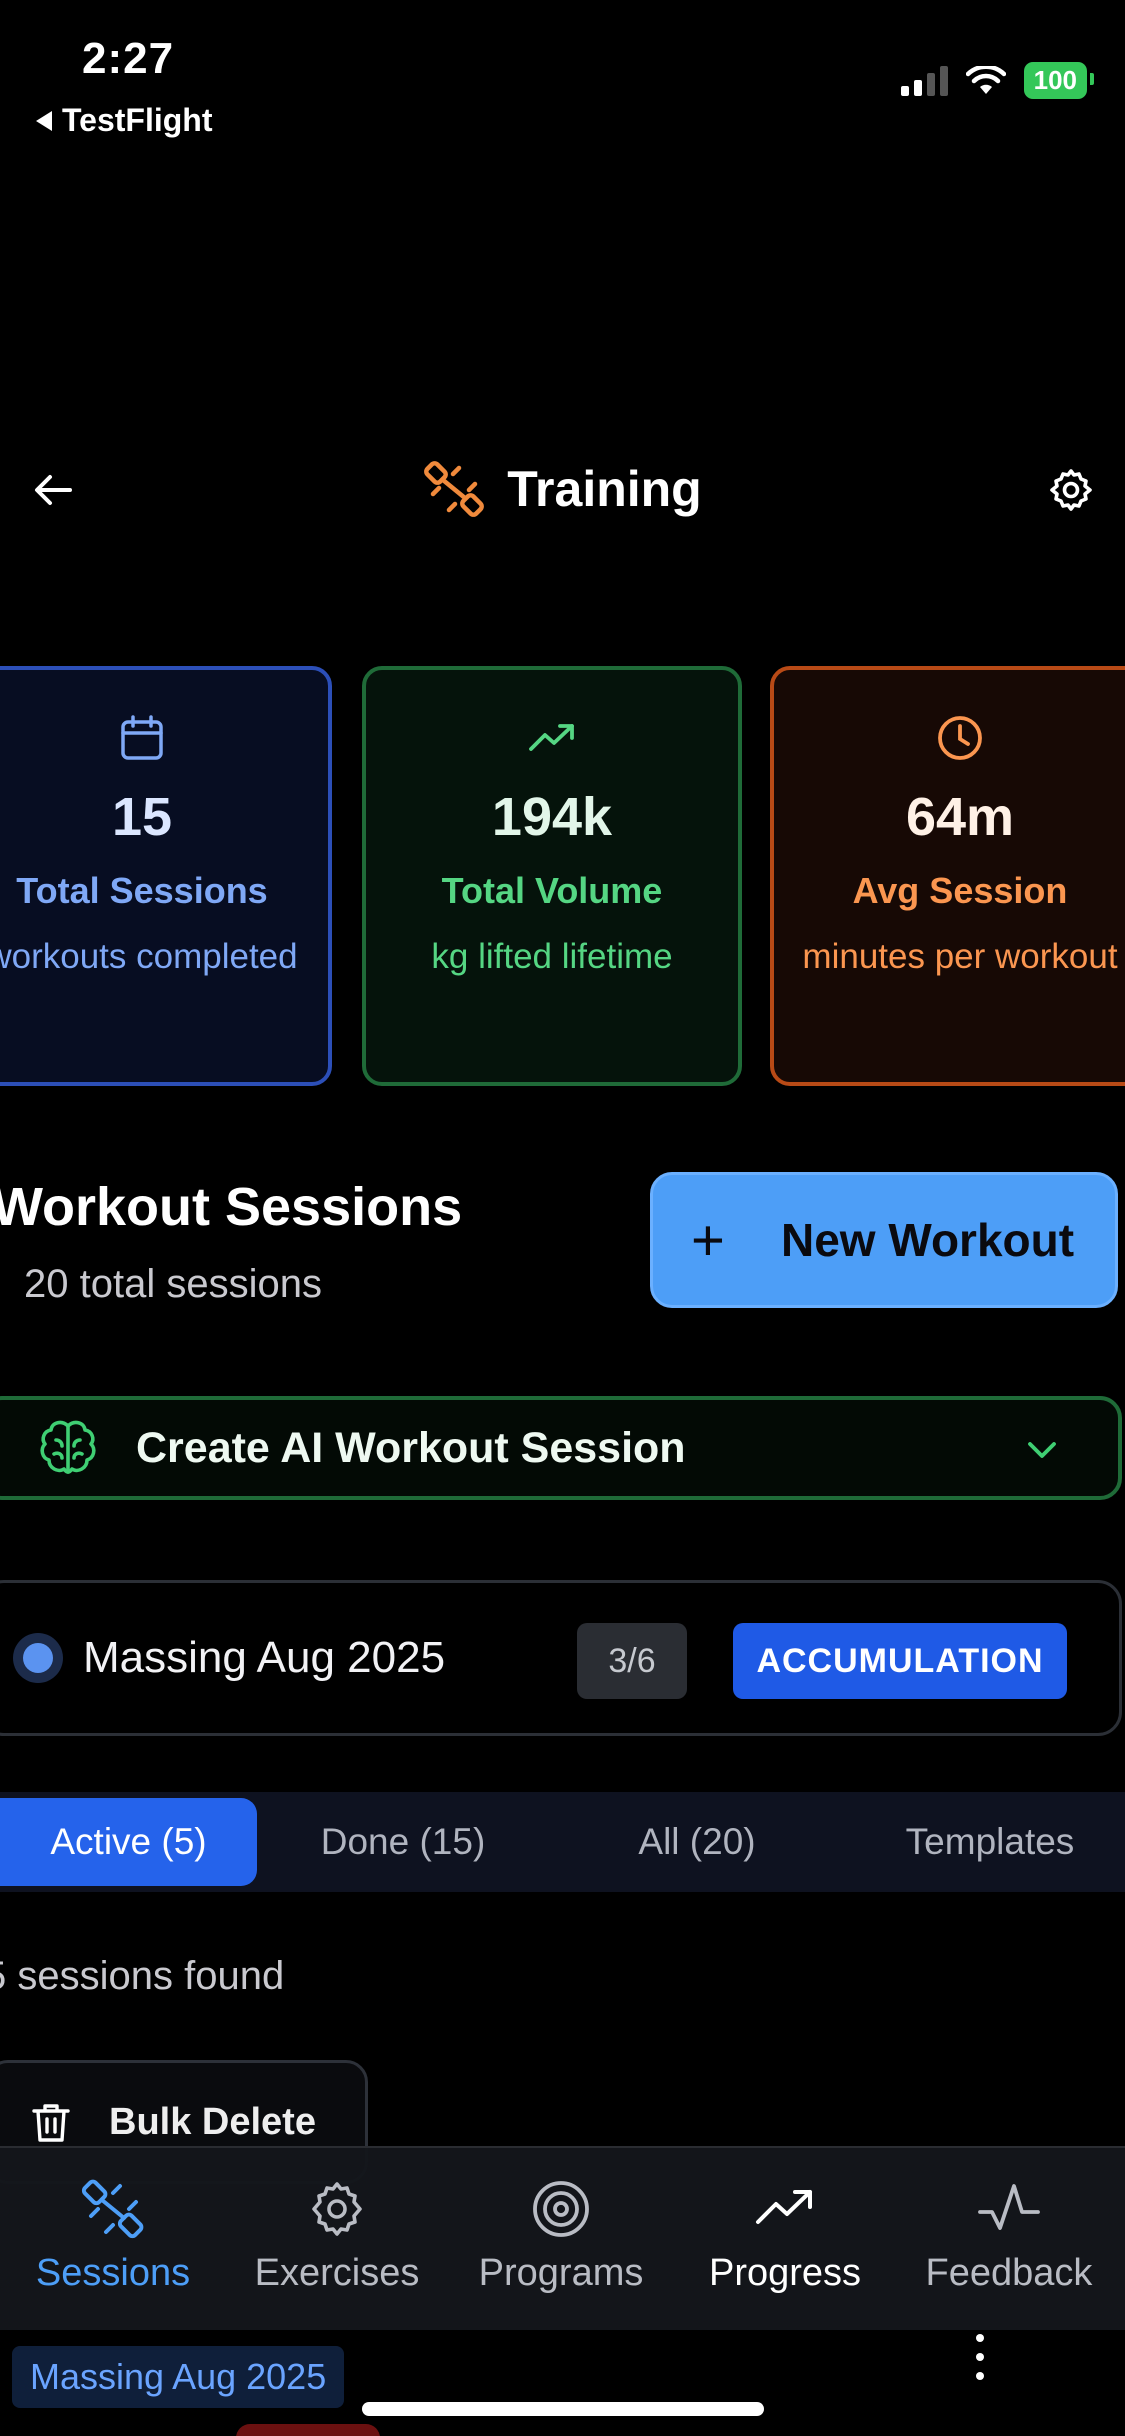 The image size is (1125, 2436). I want to click on stat-label: Avg Session, so click(960, 890).